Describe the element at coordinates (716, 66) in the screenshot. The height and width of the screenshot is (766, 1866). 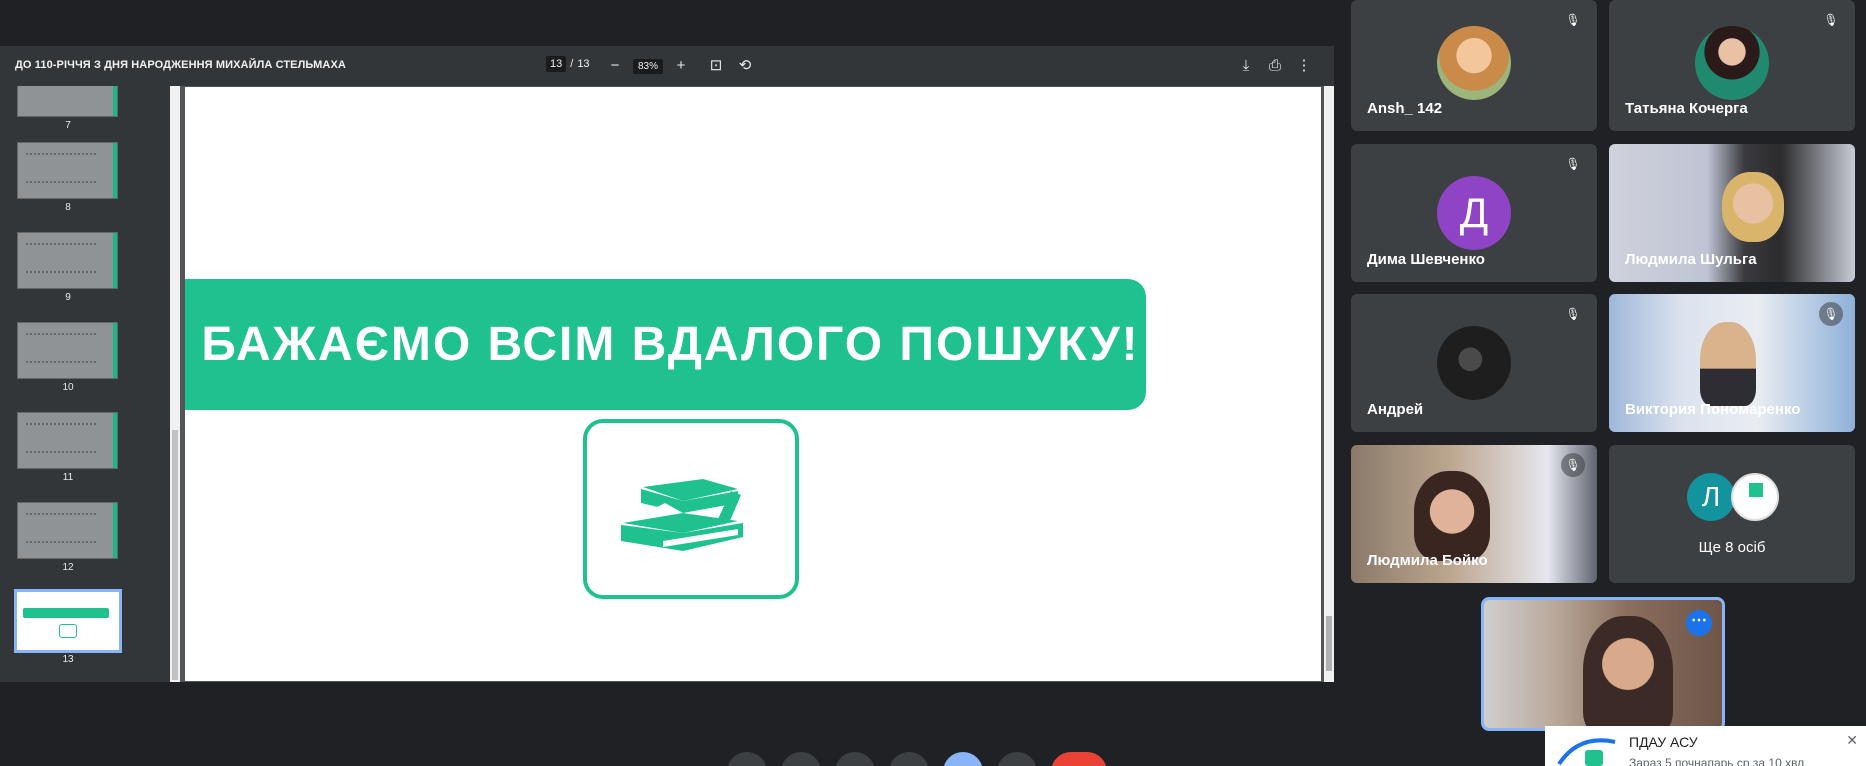
I see `fit-page-icon: ⊡` at that location.